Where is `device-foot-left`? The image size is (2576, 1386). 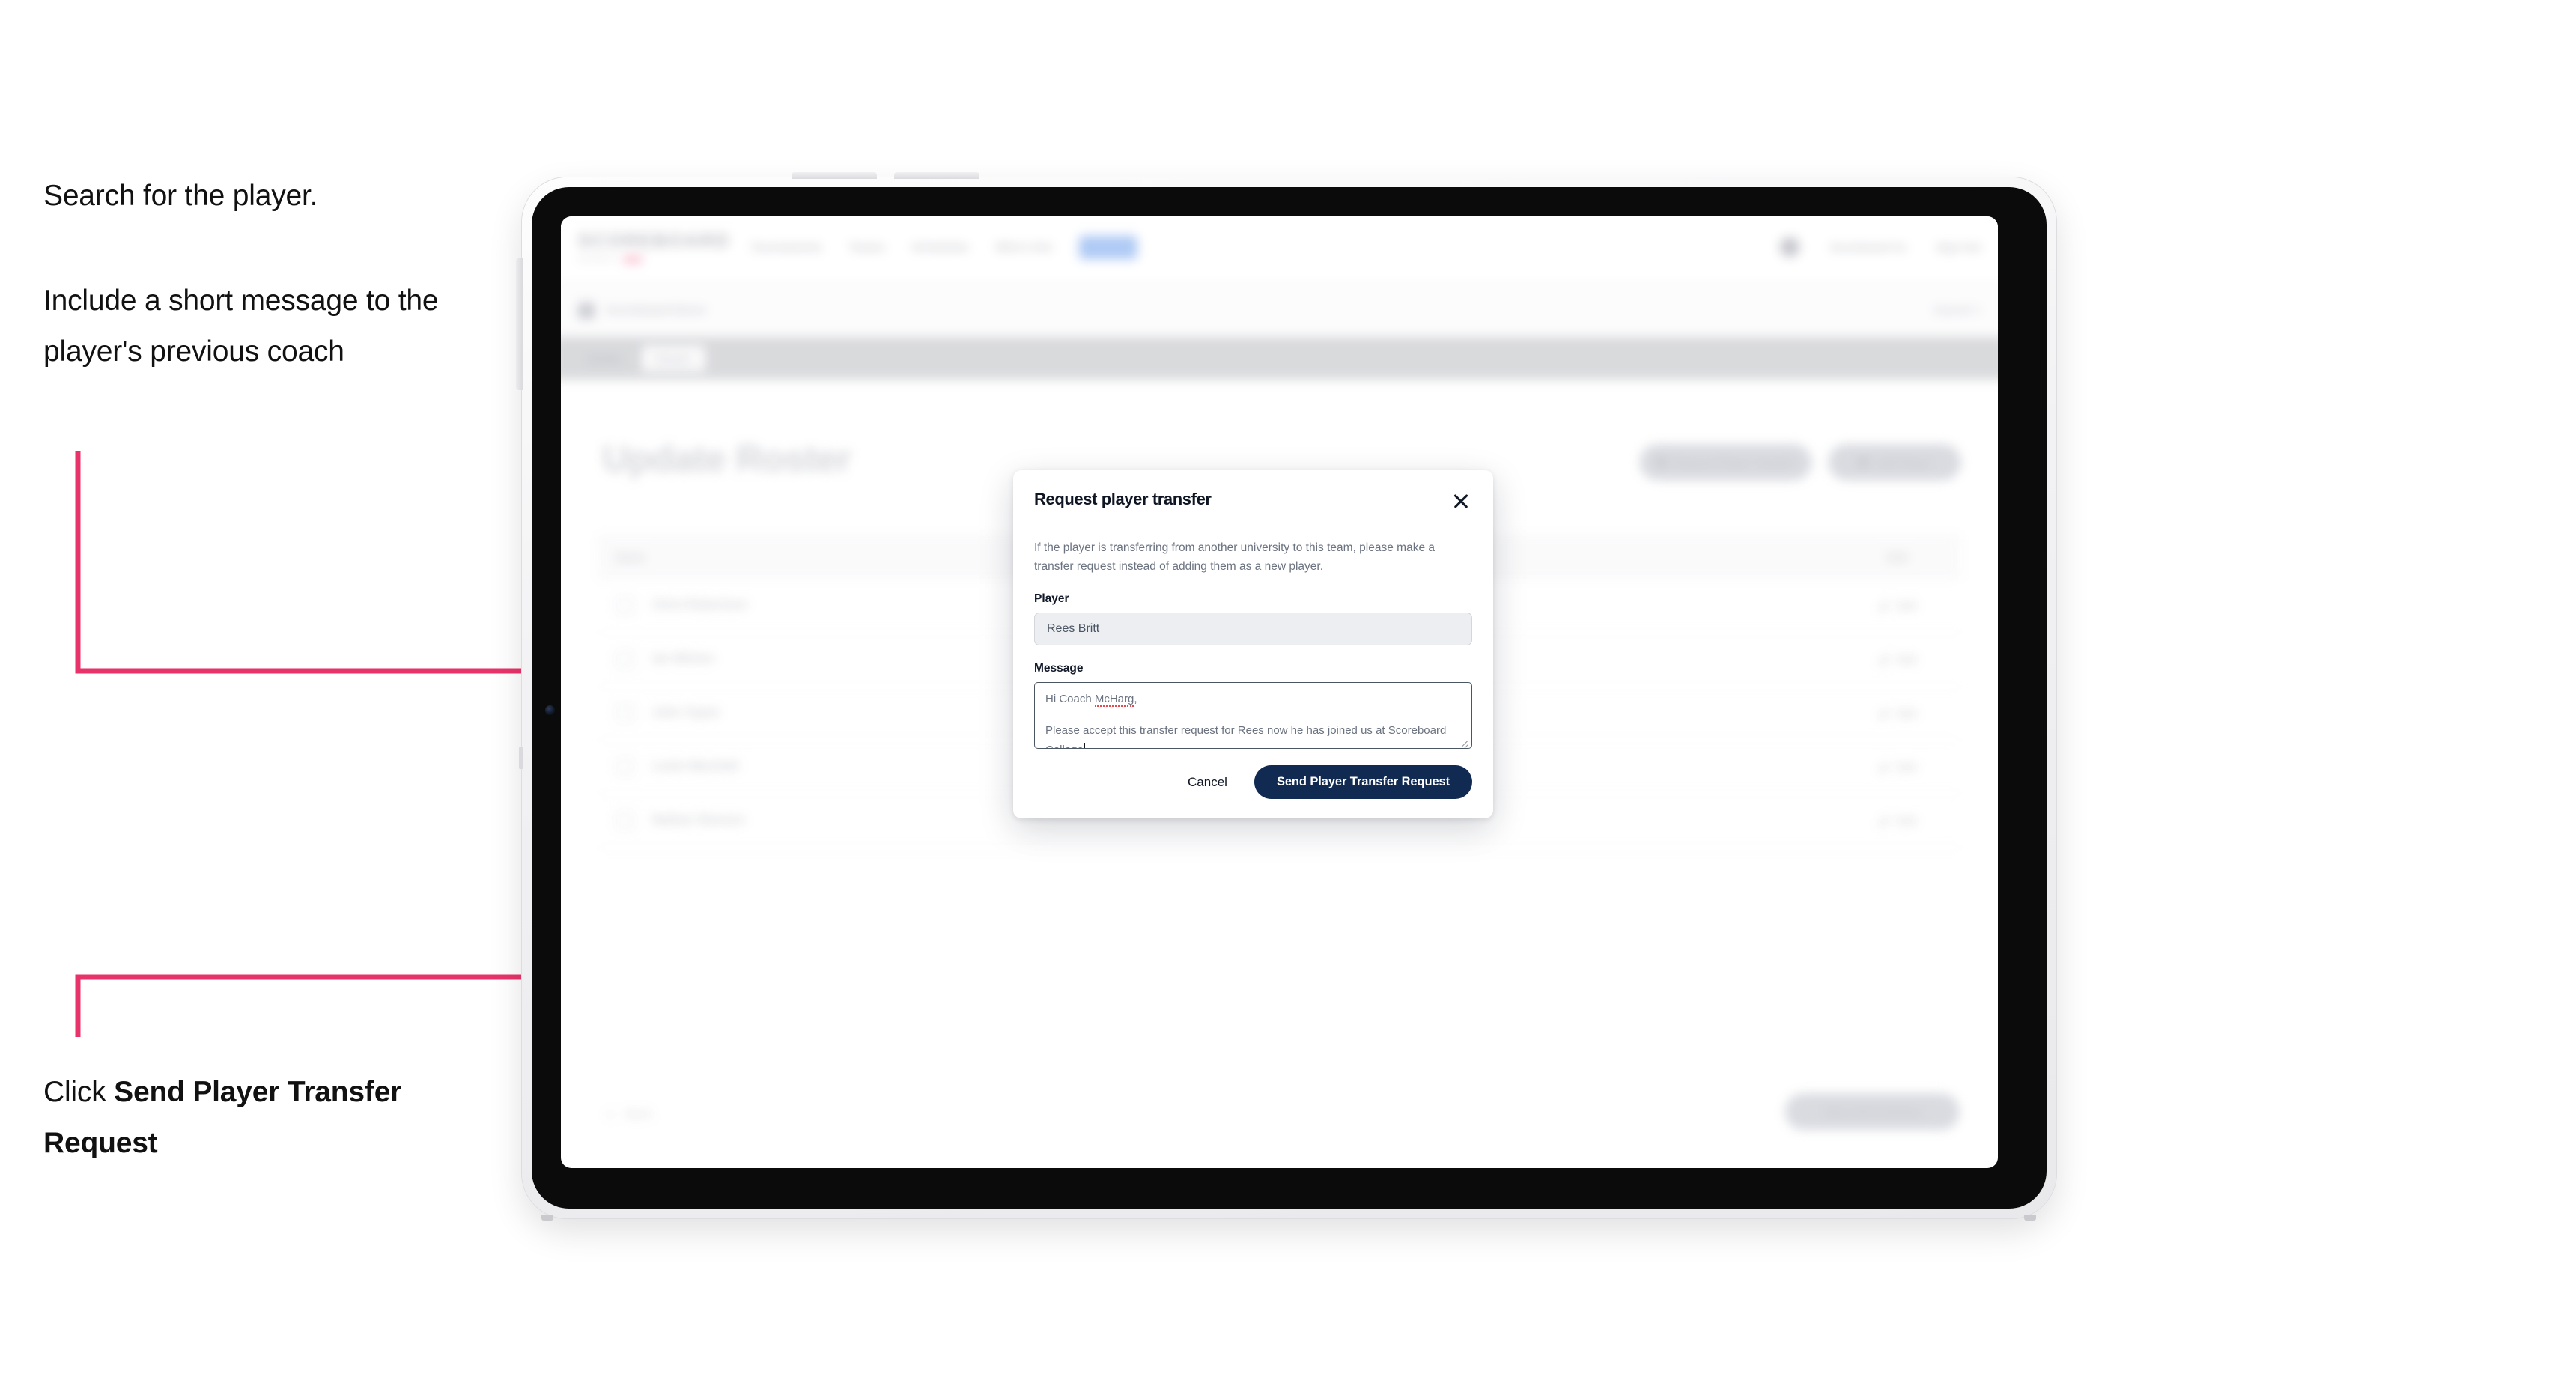 device-foot-left is located at coordinates (547, 1218).